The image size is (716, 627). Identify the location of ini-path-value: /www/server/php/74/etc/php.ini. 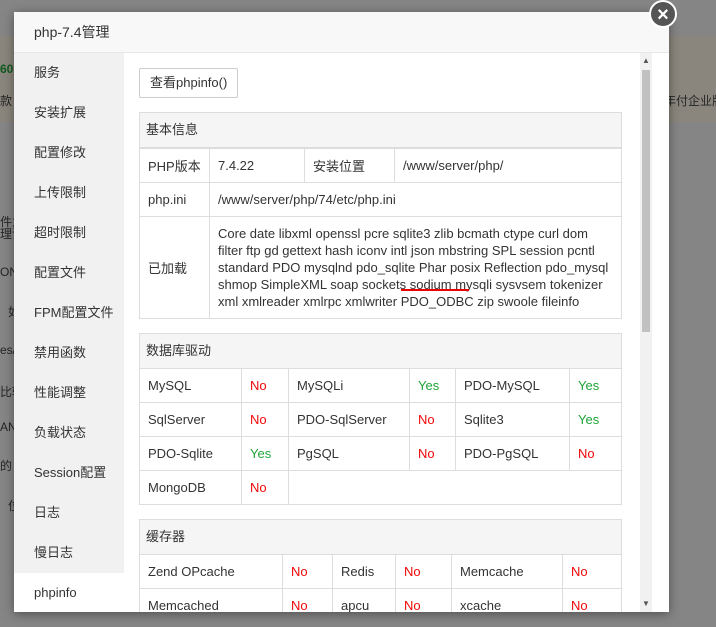
(415, 199).